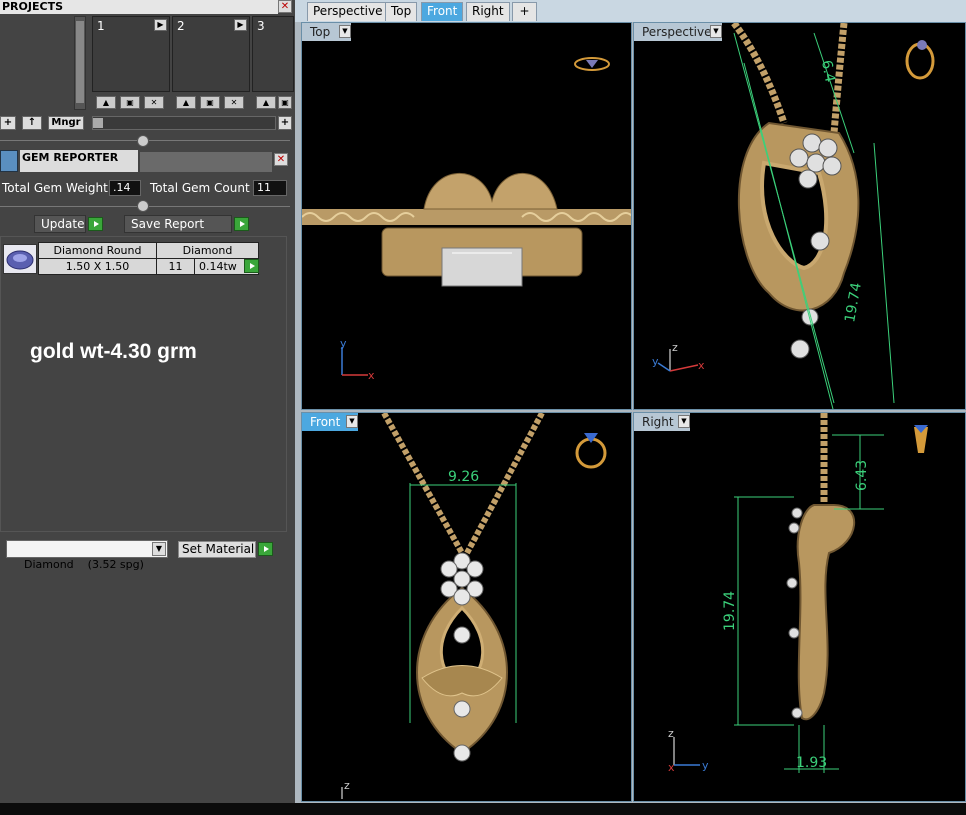  What do you see at coordinates (143, 384) in the screenshot?
I see `gem-list-area` at bounding box center [143, 384].